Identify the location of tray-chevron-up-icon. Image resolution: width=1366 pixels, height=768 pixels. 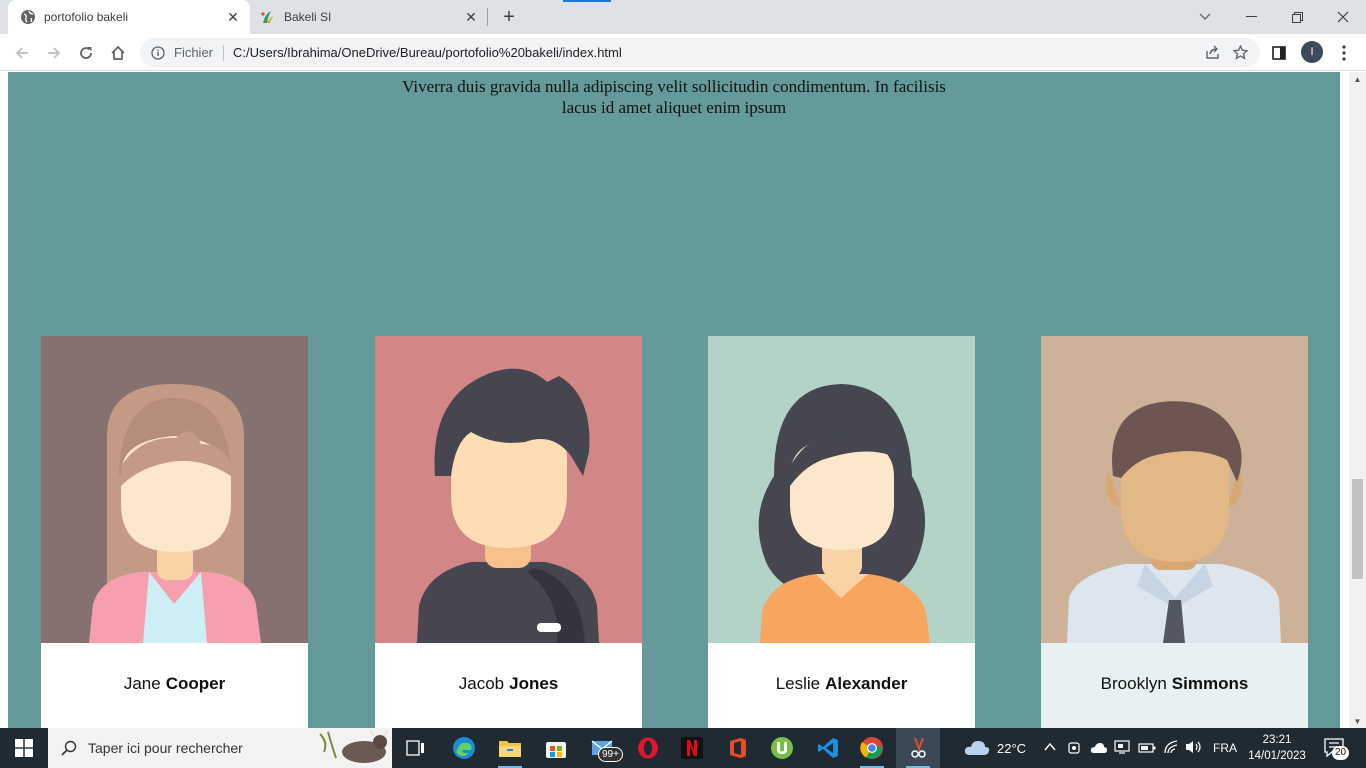
(1050, 749).